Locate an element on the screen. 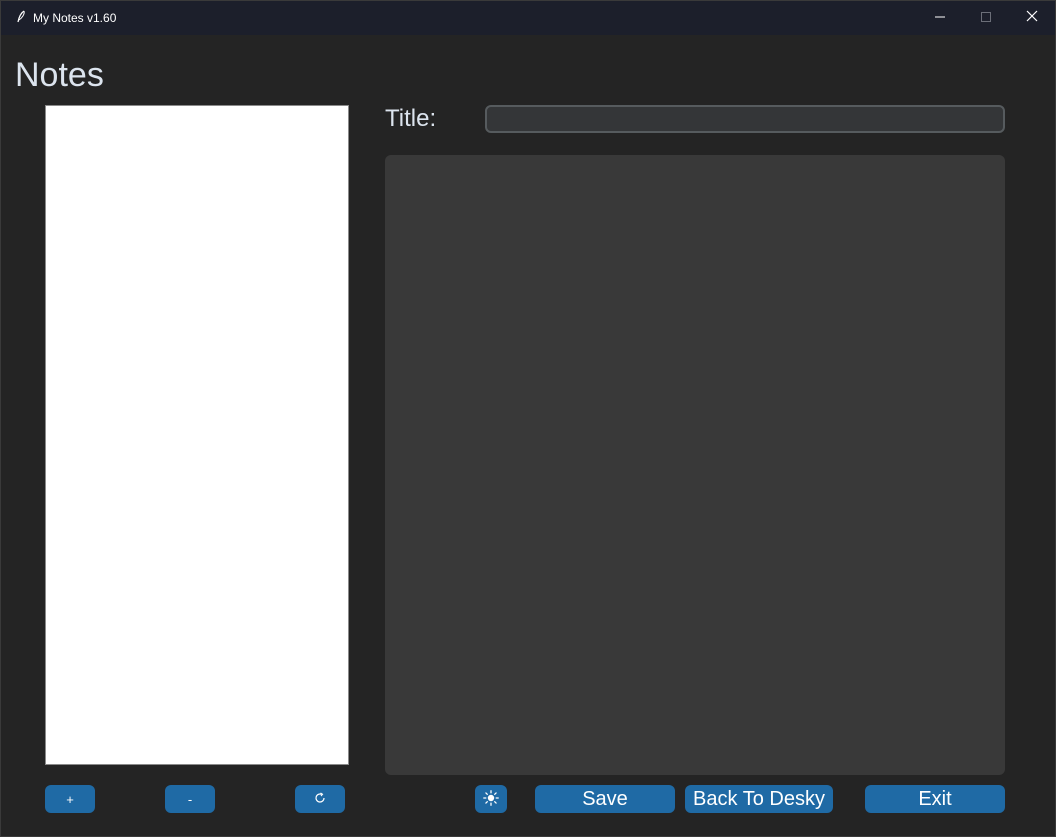 This screenshot has width=1056, height=837. close-button is located at coordinates (1032, 18).